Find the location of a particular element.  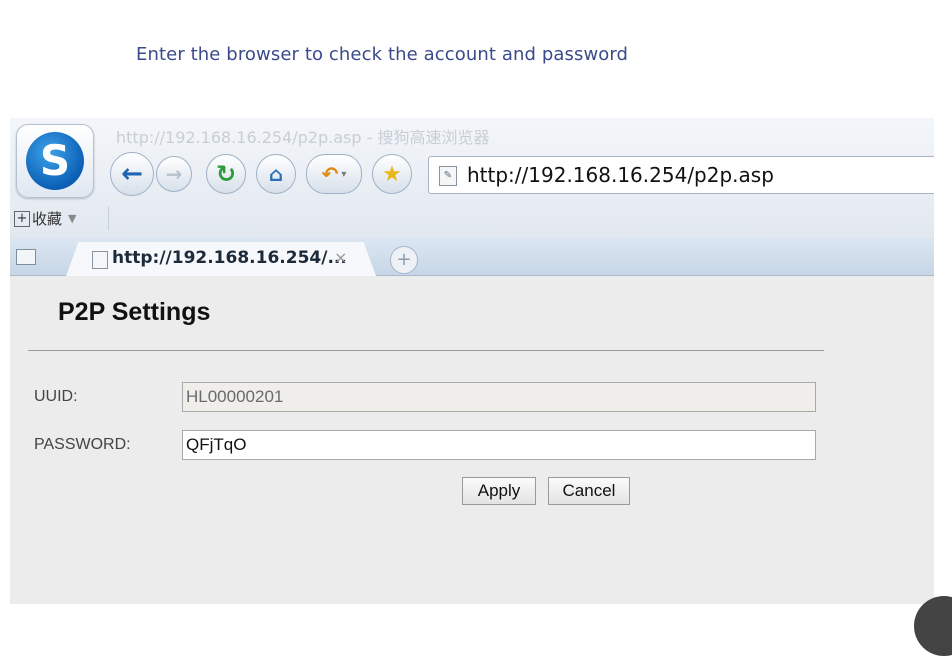

uuid-input is located at coordinates (499, 397).